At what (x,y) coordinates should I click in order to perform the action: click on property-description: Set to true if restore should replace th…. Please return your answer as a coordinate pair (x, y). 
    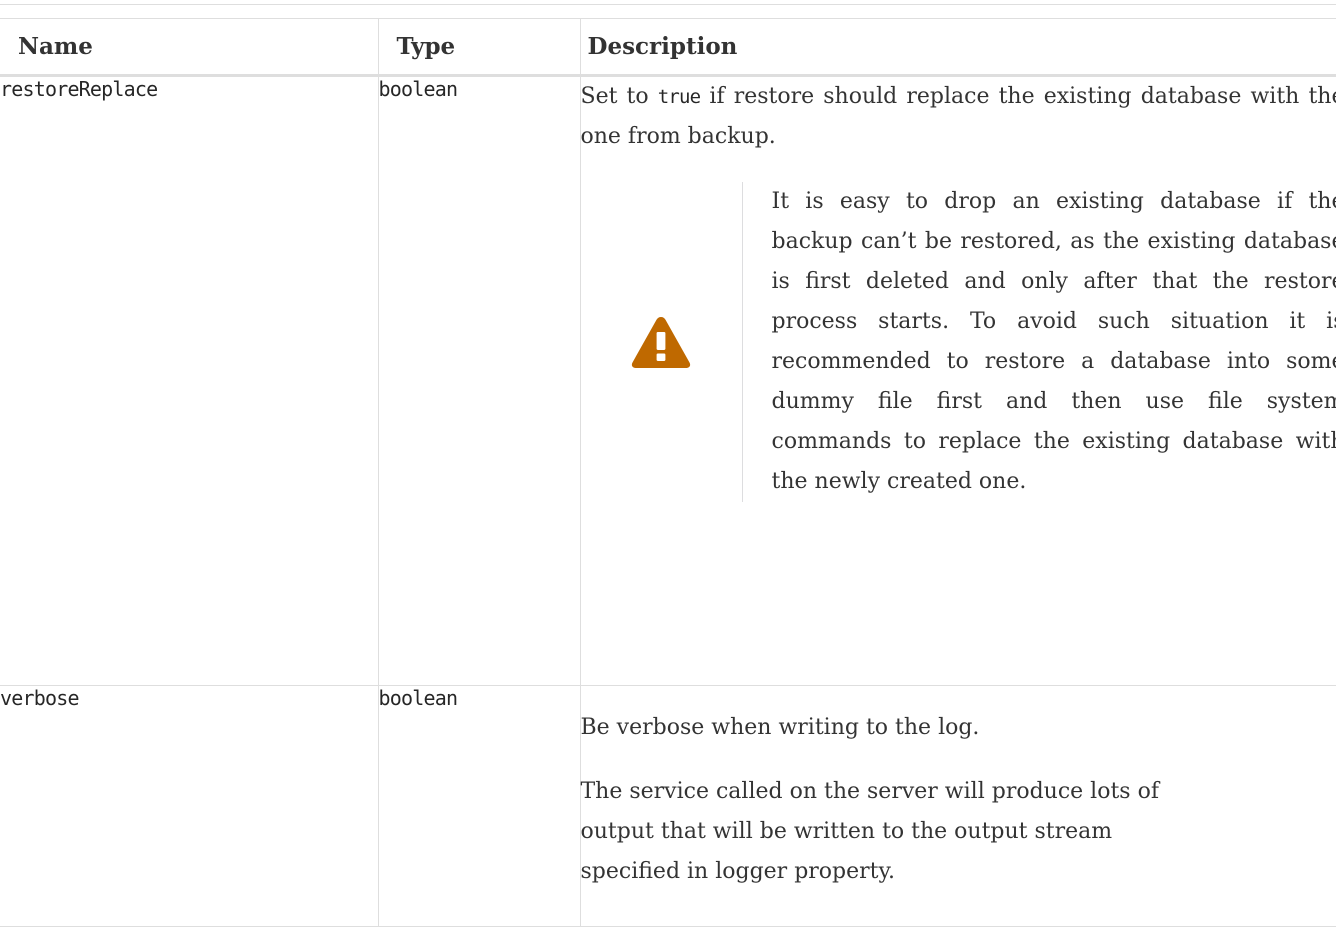
    Looking at the image, I should click on (958, 117).